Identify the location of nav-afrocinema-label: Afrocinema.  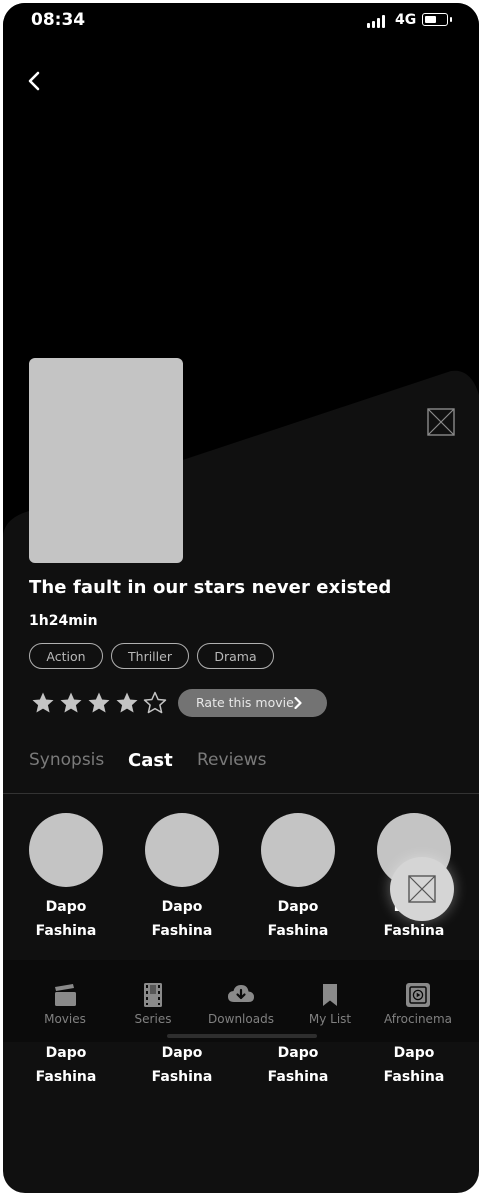
(418, 1019).